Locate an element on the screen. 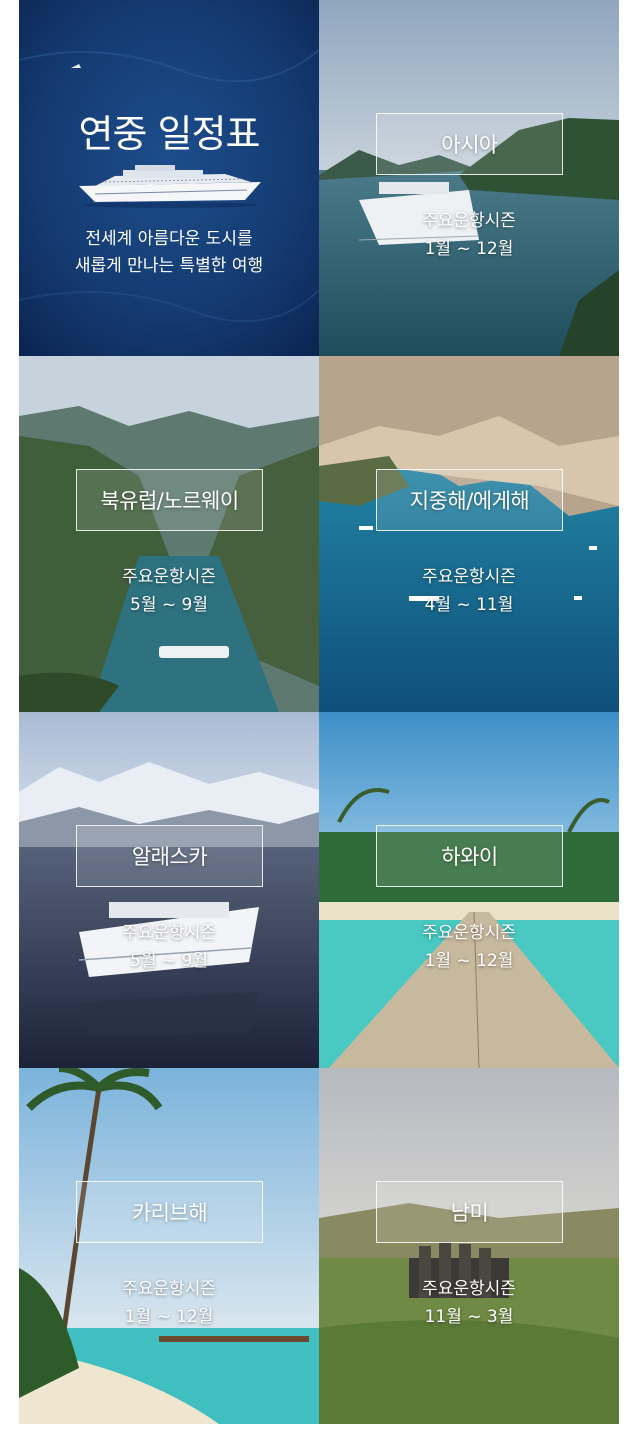 The height and width of the screenshot is (1433, 640). region-tile-south-america: 남미 주요운항시즌 11월 ~ 3월 is located at coordinates (469, 1246).